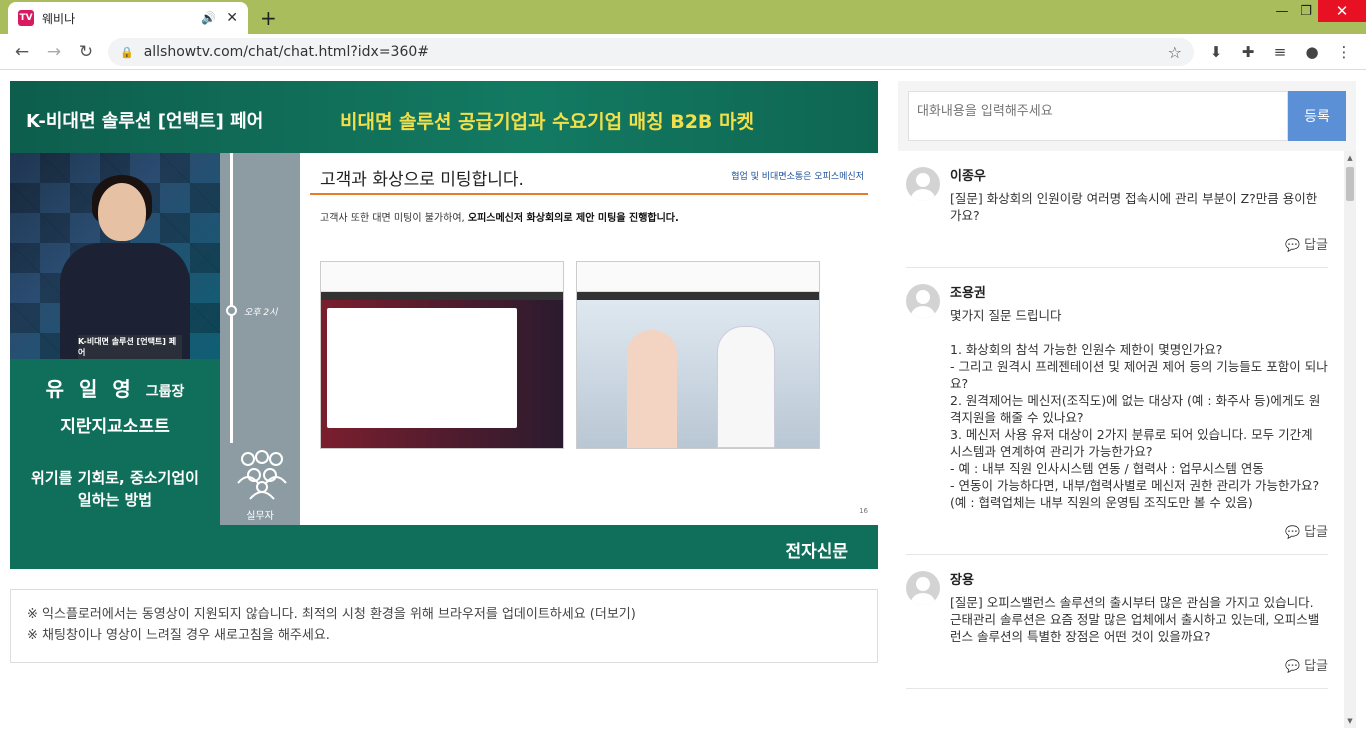 The width and height of the screenshot is (1366, 738). Describe the element at coordinates (1342, 11) in the screenshot. I see `window-close-icon: ✕` at that location.